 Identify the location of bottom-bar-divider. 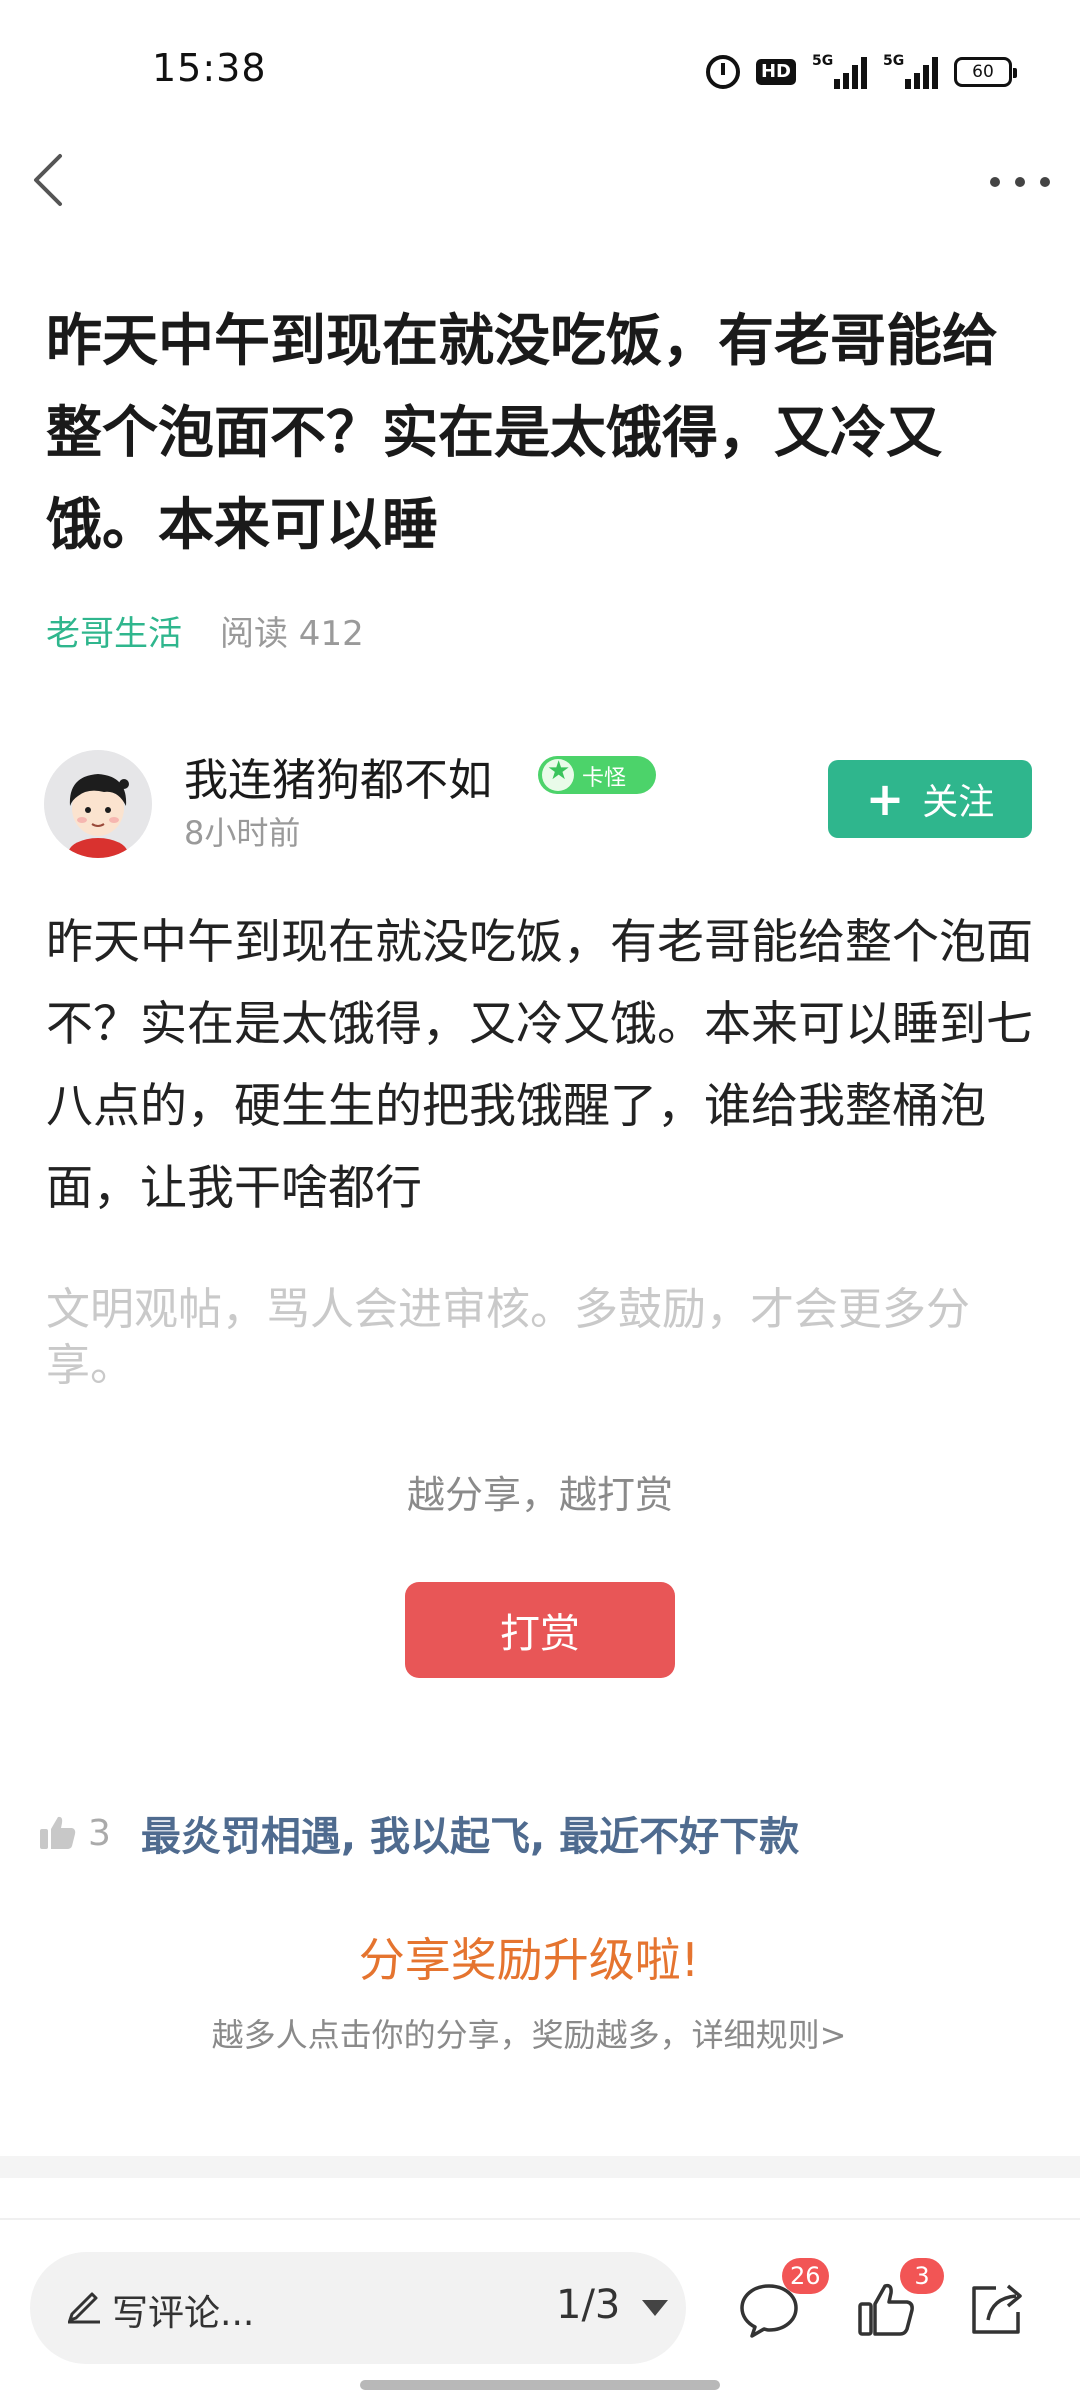
(540, 2219).